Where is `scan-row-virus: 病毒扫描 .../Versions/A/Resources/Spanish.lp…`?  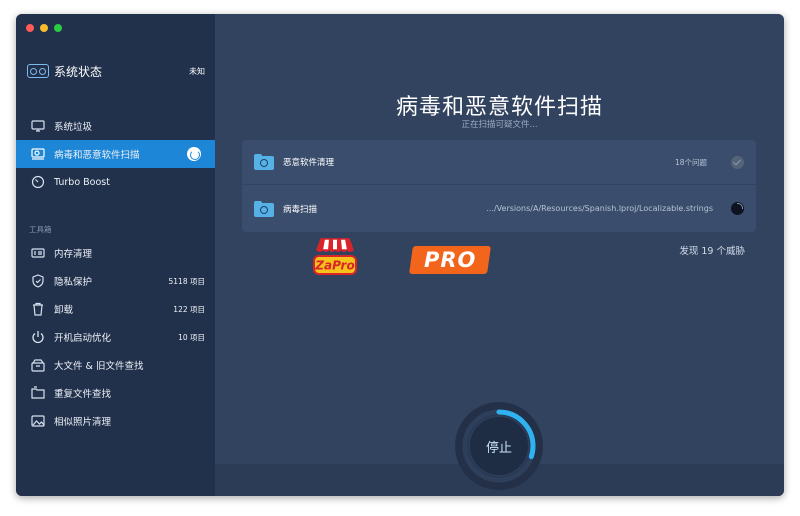
scan-row-virus: 病毒扫描 .../Versions/A/Resources/Spanish.lp… is located at coordinates (499, 208).